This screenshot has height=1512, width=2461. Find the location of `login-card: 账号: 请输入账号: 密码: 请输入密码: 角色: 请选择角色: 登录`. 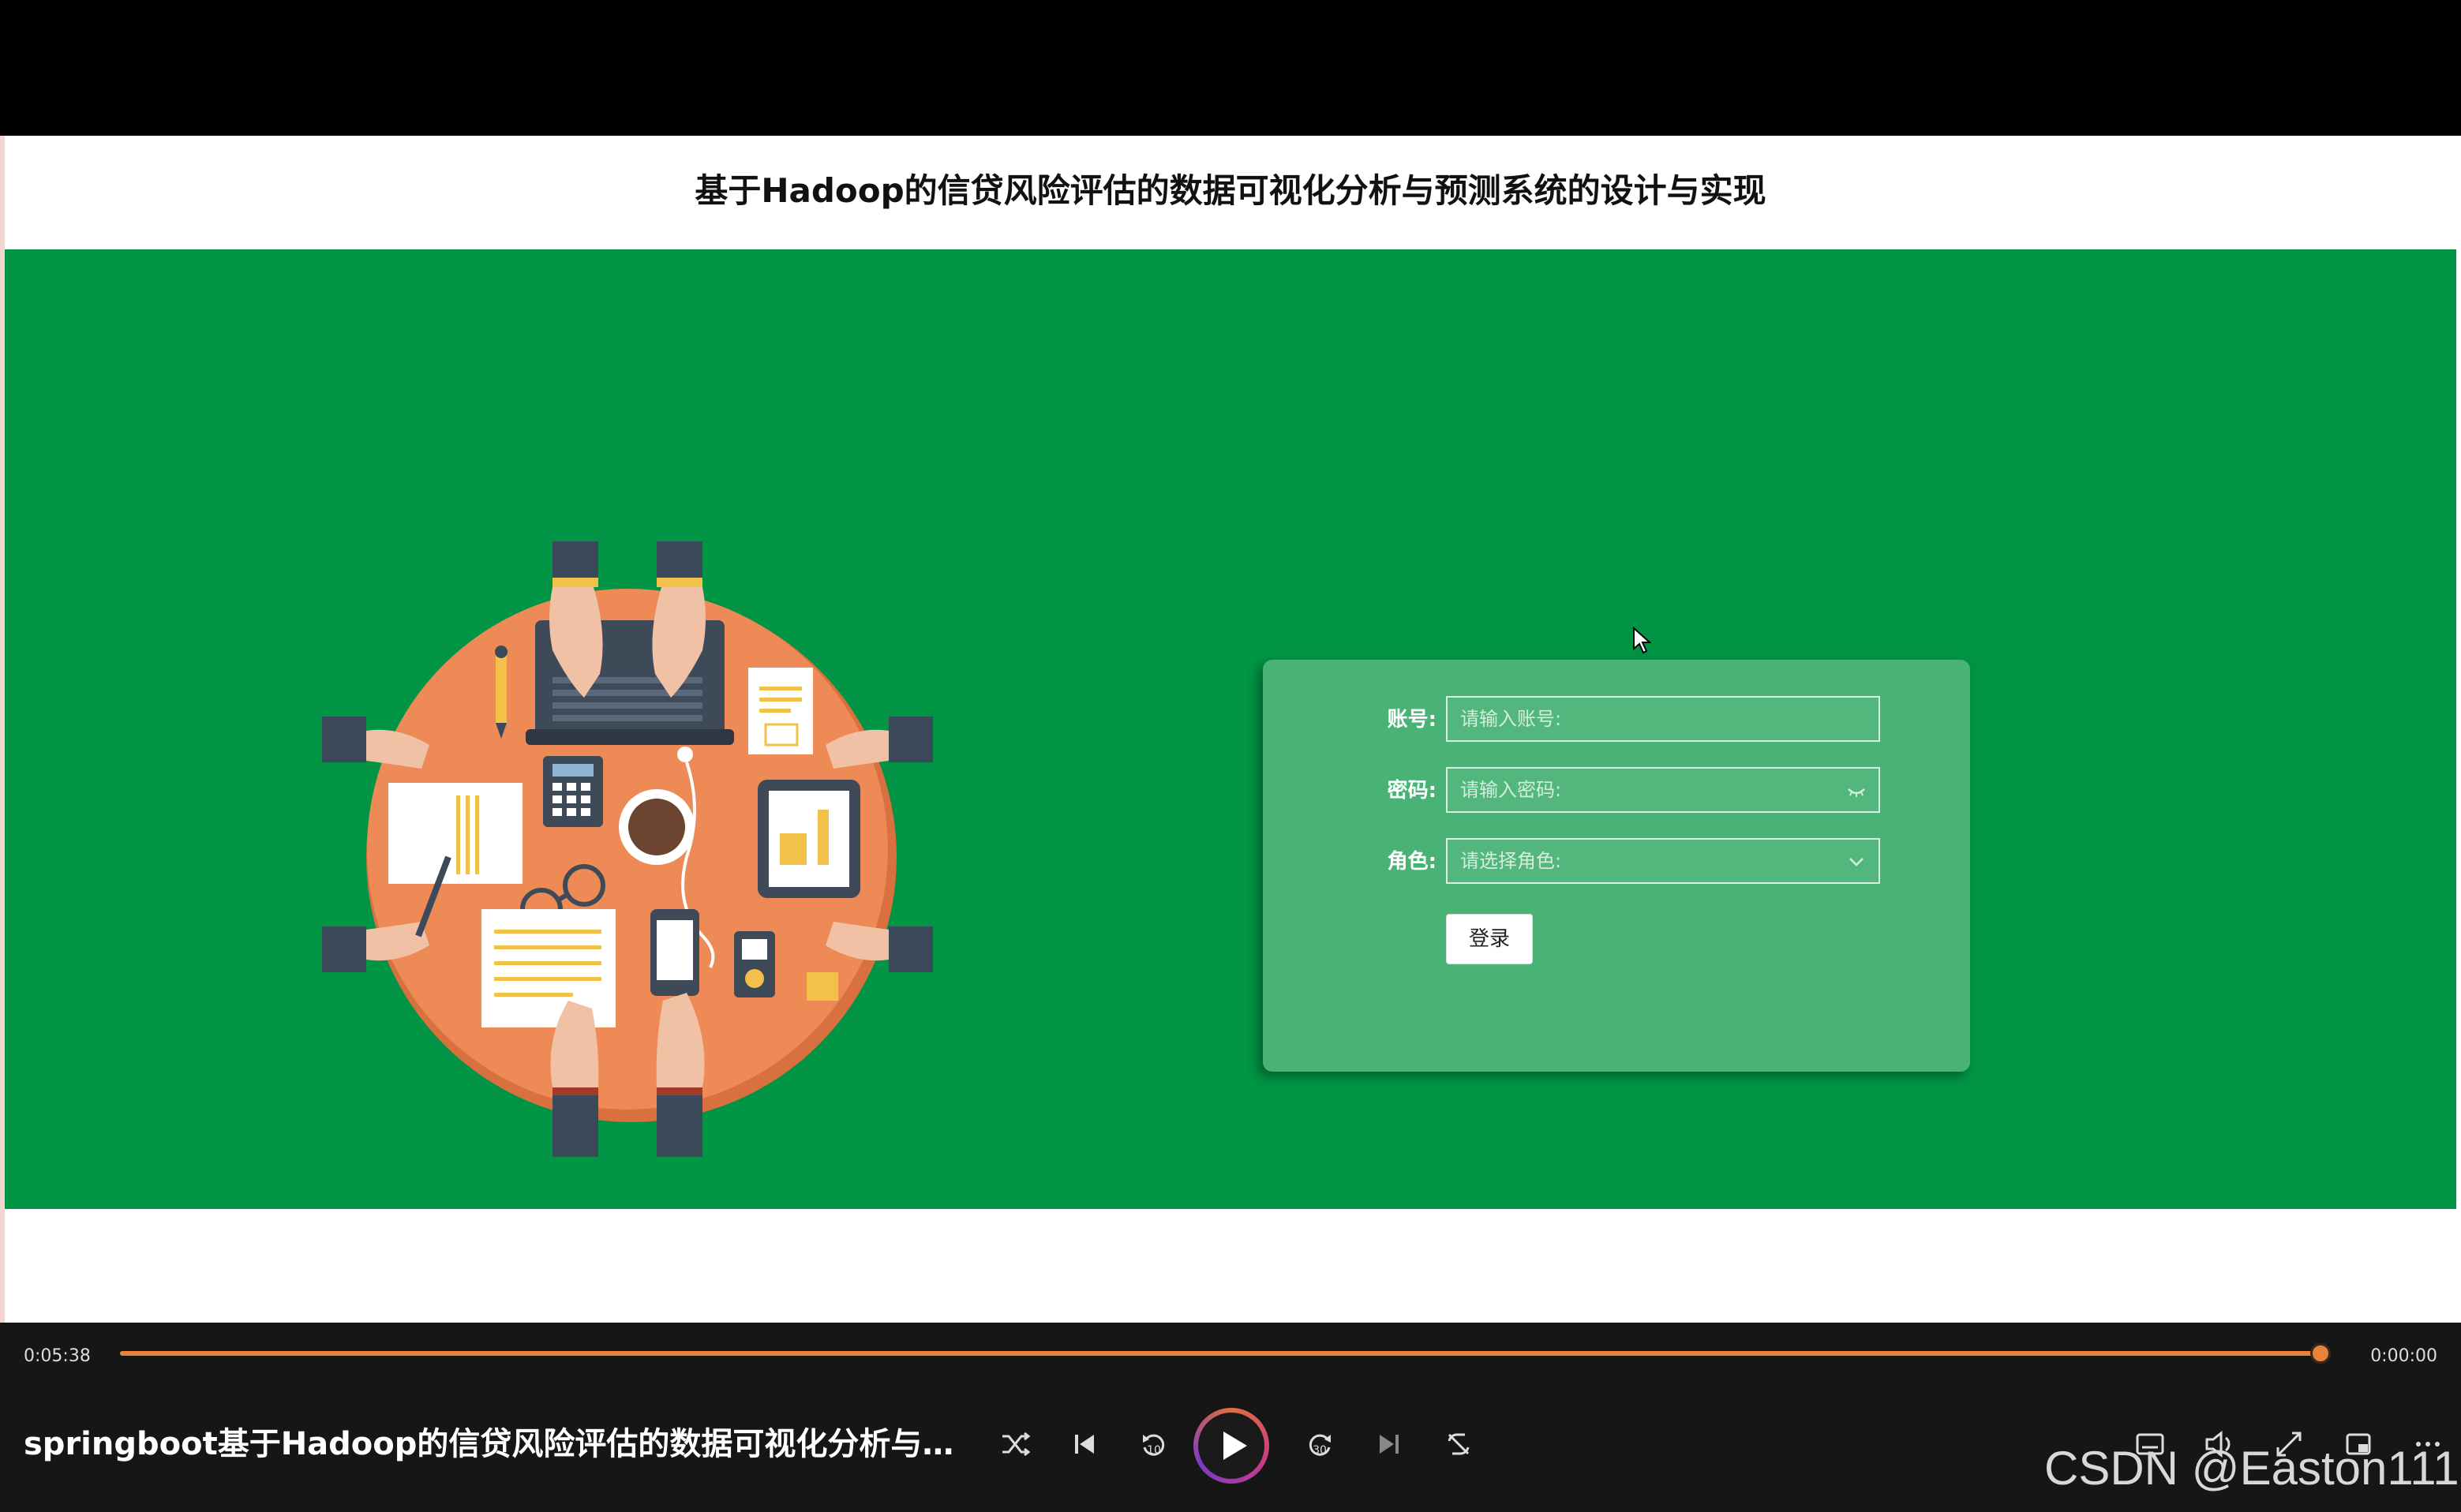

login-card: 账号: 请输入账号: 密码: 请输入密码: 角色: 请选择角色: 登录 is located at coordinates (1616, 866).